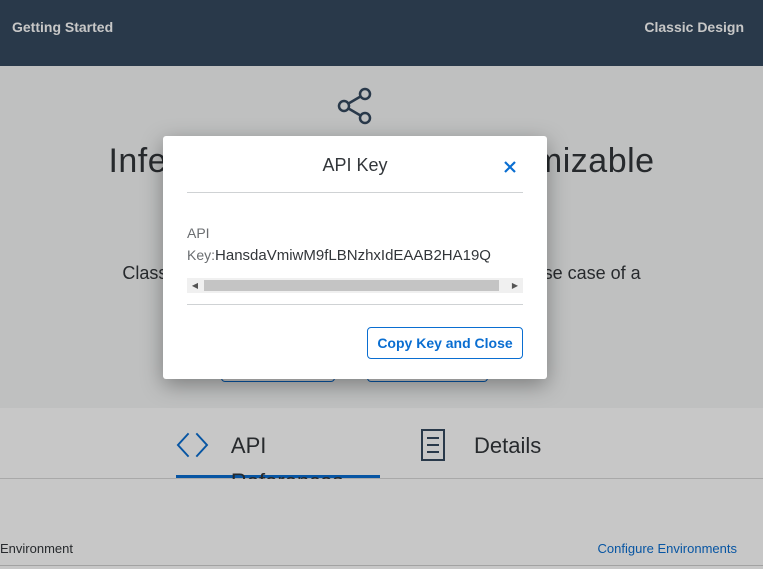  I want to click on api-key-value: HansdaVmiwM9fLBNzhxIdEAAB2HA19Q, so click(353, 255).